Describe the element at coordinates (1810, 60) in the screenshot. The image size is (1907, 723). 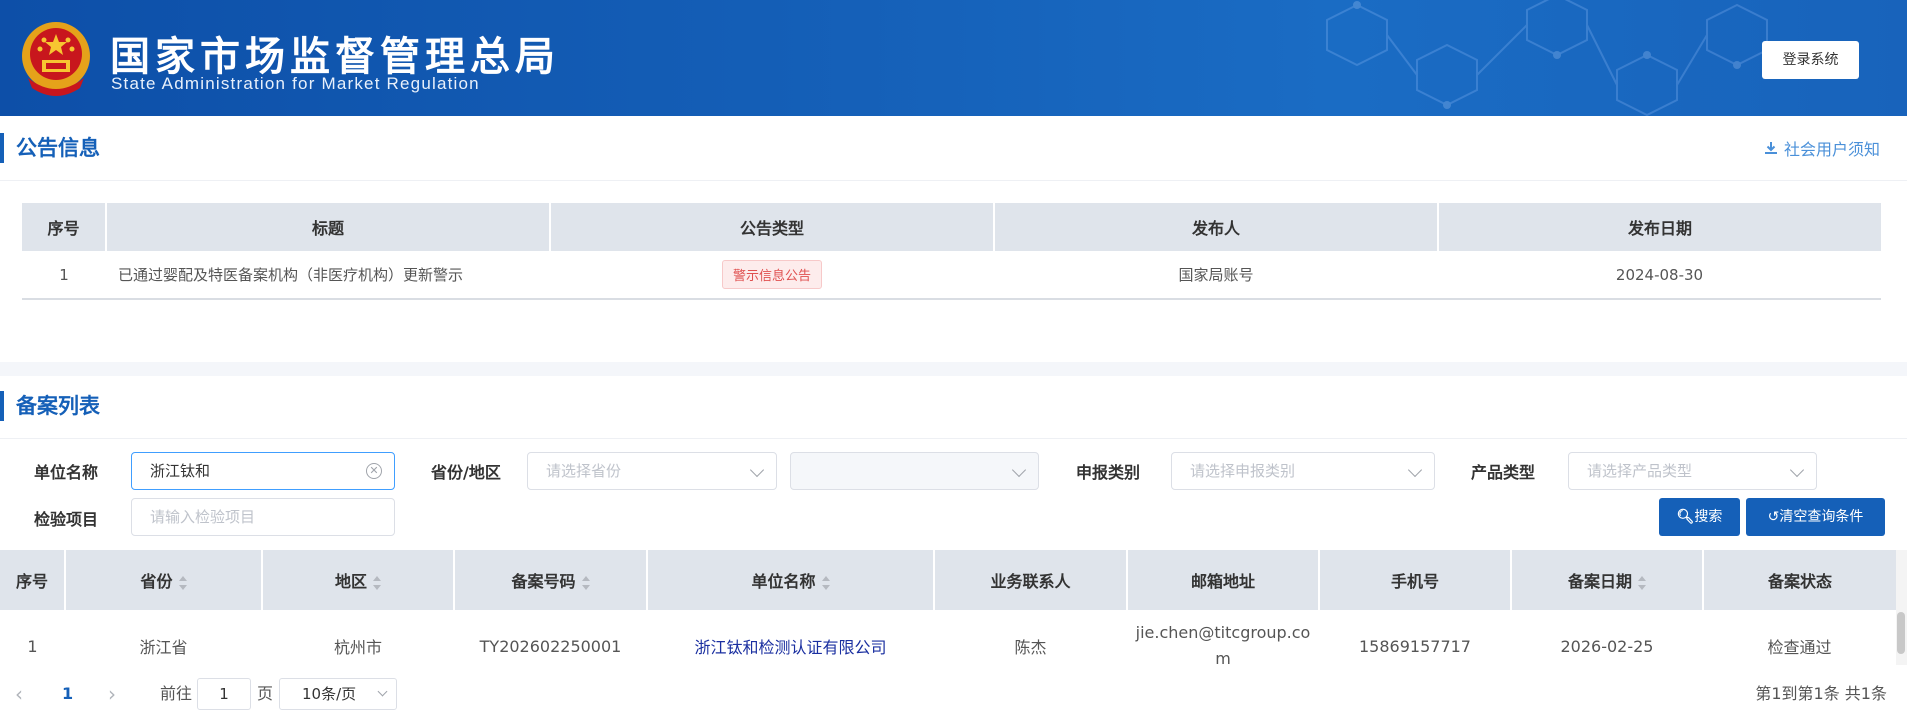
I see `login-button: 登录系统` at that location.